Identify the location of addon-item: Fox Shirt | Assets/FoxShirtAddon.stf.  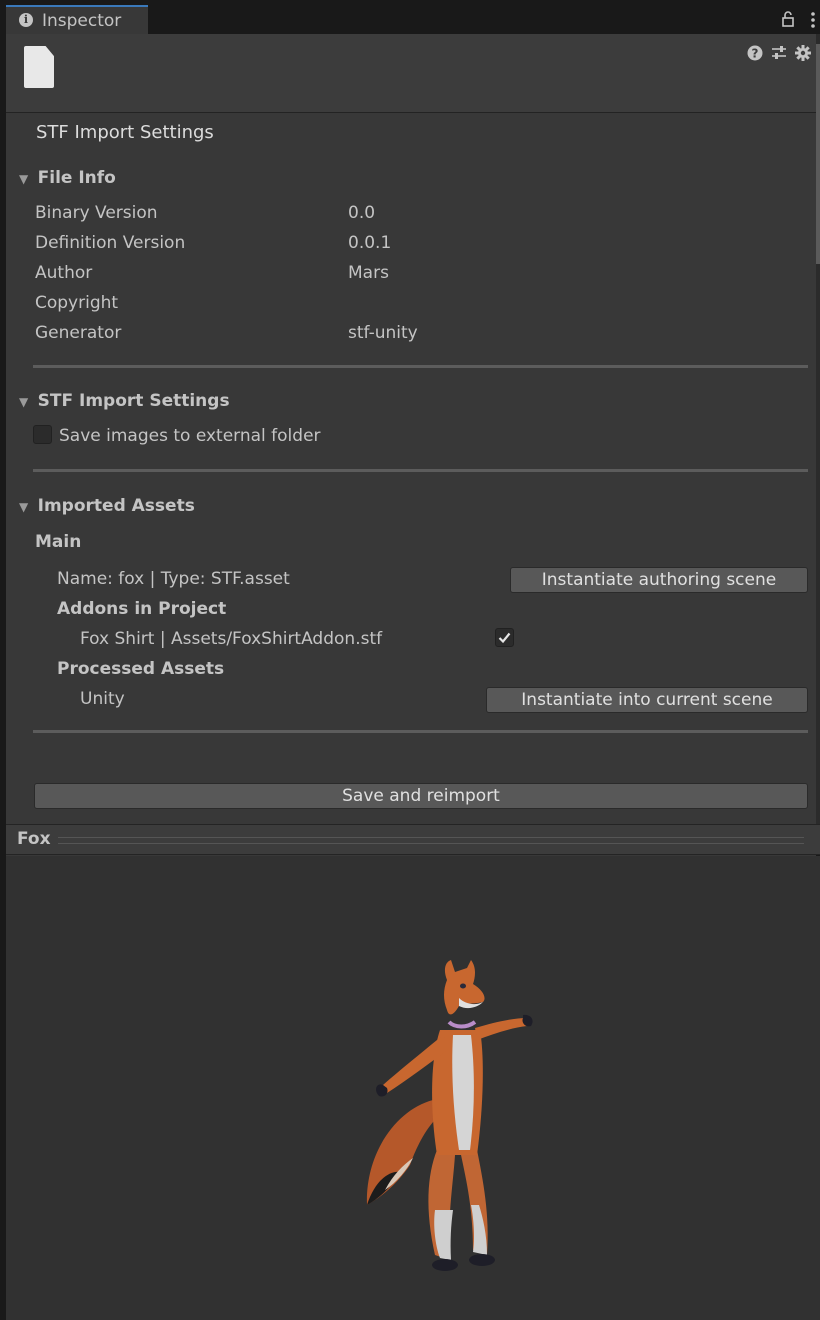
(231, 639).